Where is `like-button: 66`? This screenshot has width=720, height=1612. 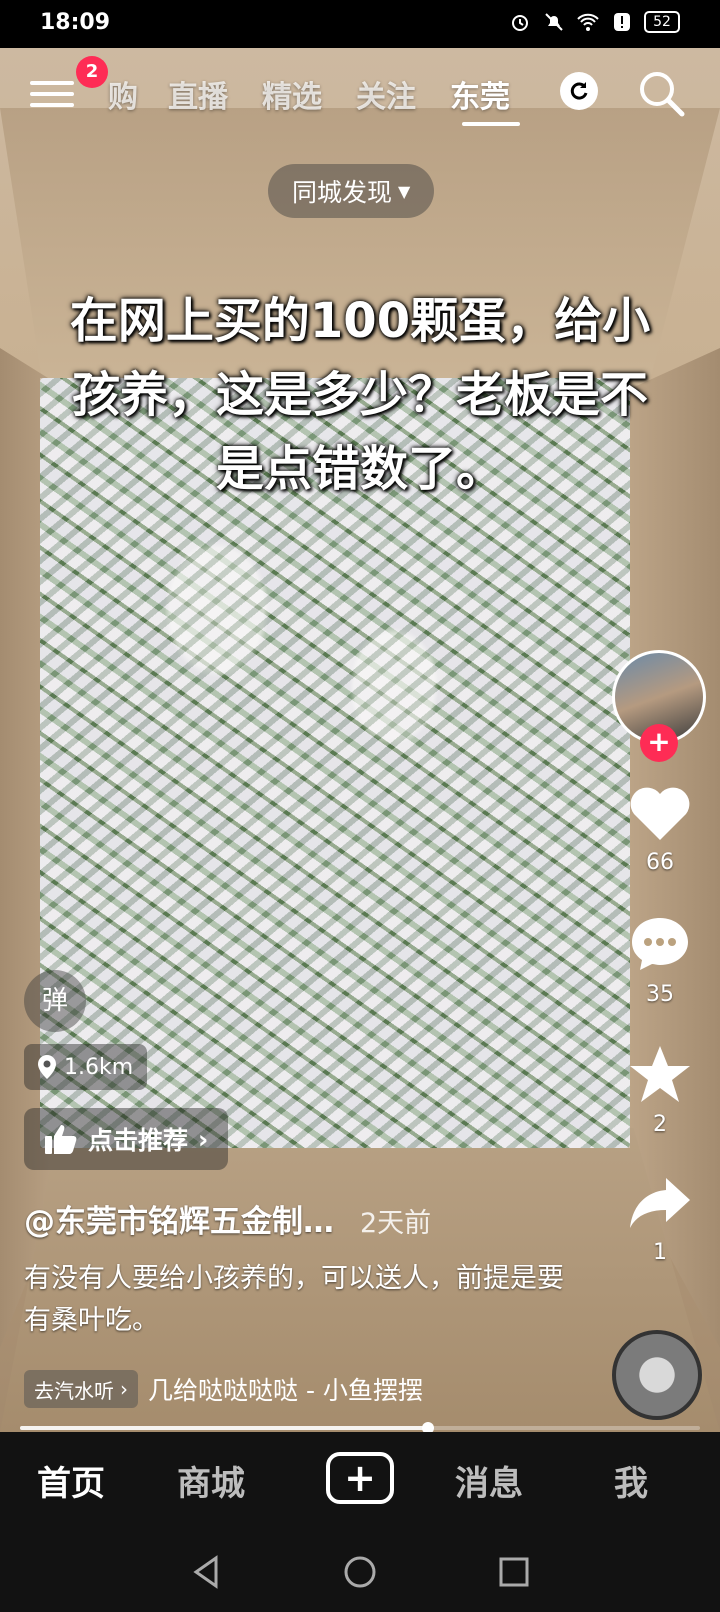 like-button: 66 is located at coordinates (660, 829).